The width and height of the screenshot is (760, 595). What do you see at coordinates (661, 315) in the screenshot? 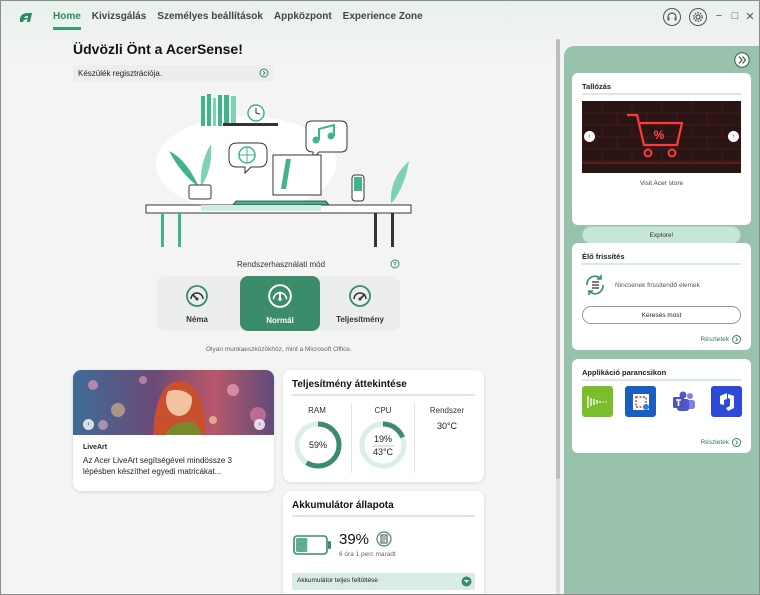
I see `search-now-button: Keresés most` at bounding box center [661, 315].